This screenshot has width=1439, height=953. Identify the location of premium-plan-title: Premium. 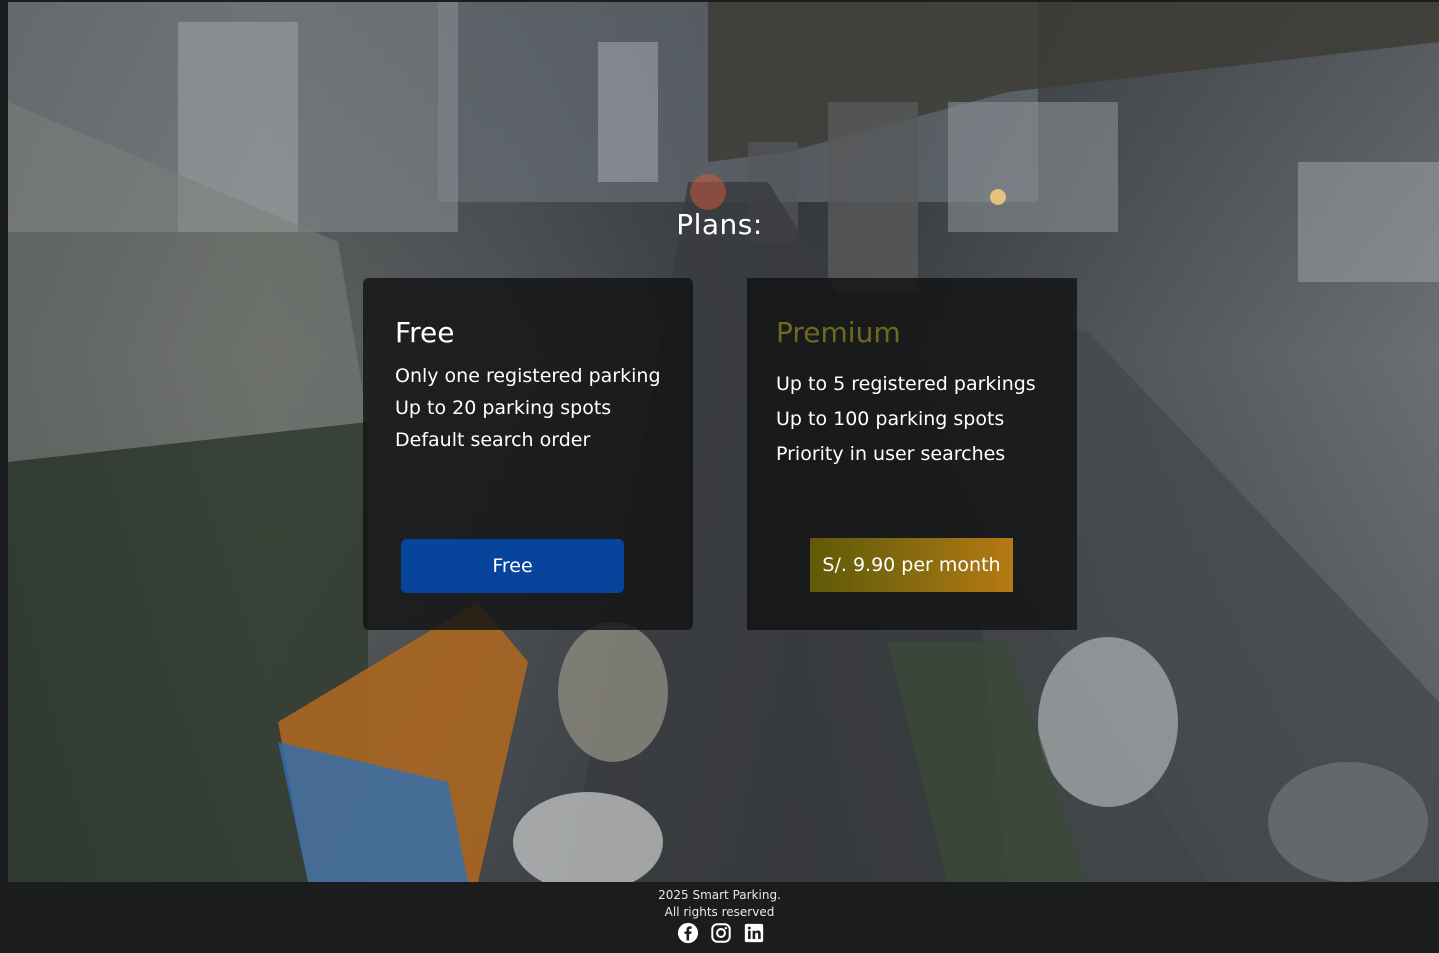
(838, 332).